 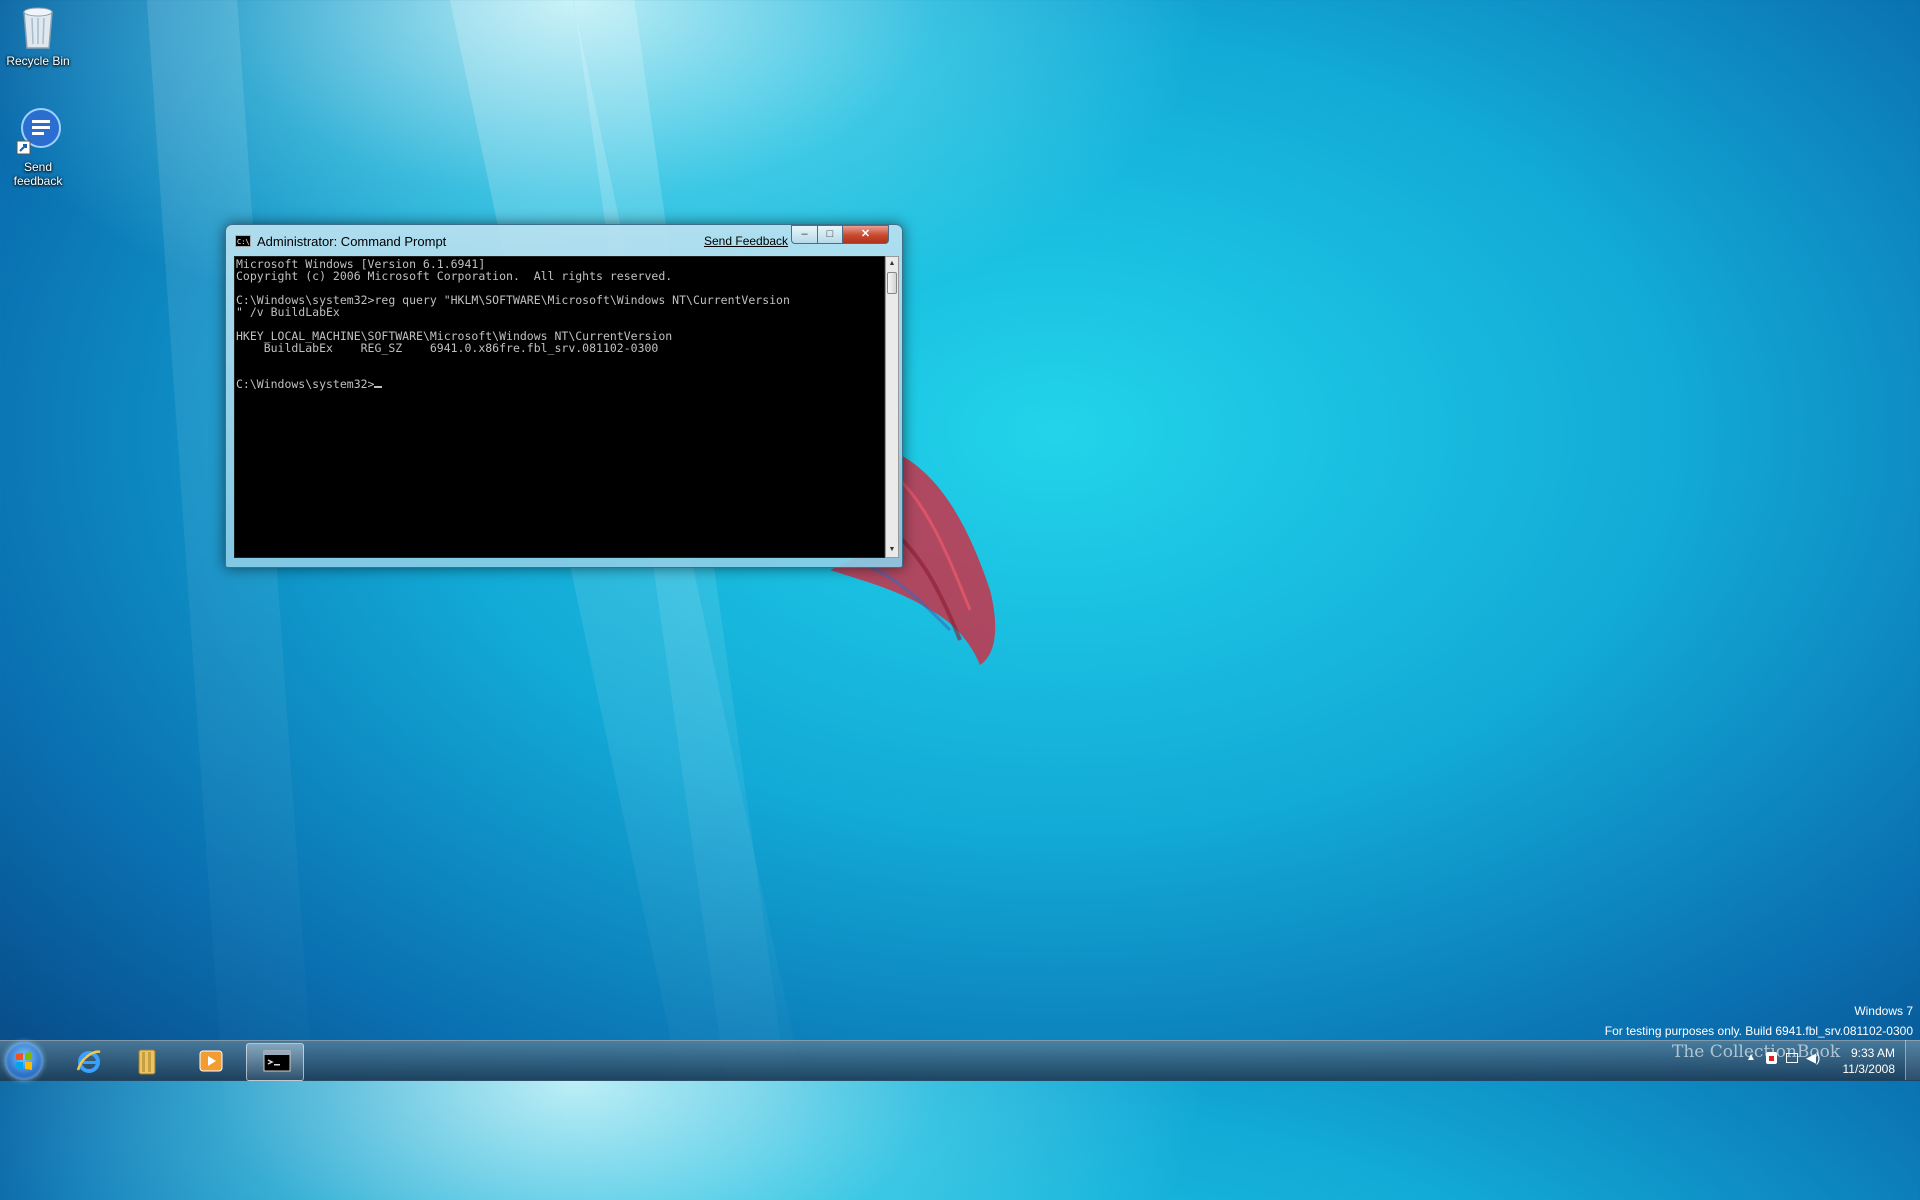 I want to click on volume-icon: ◀), so click(x=1813, y=1058).